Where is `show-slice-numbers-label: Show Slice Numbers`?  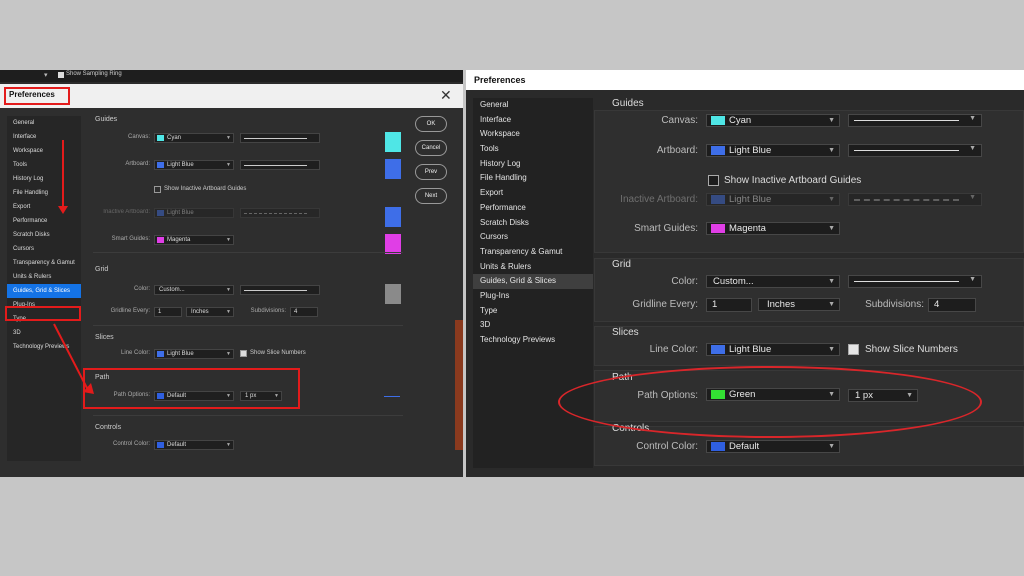
show-slice-numbers-label: Show Slice Numbers is located at coordinates (278, 353).